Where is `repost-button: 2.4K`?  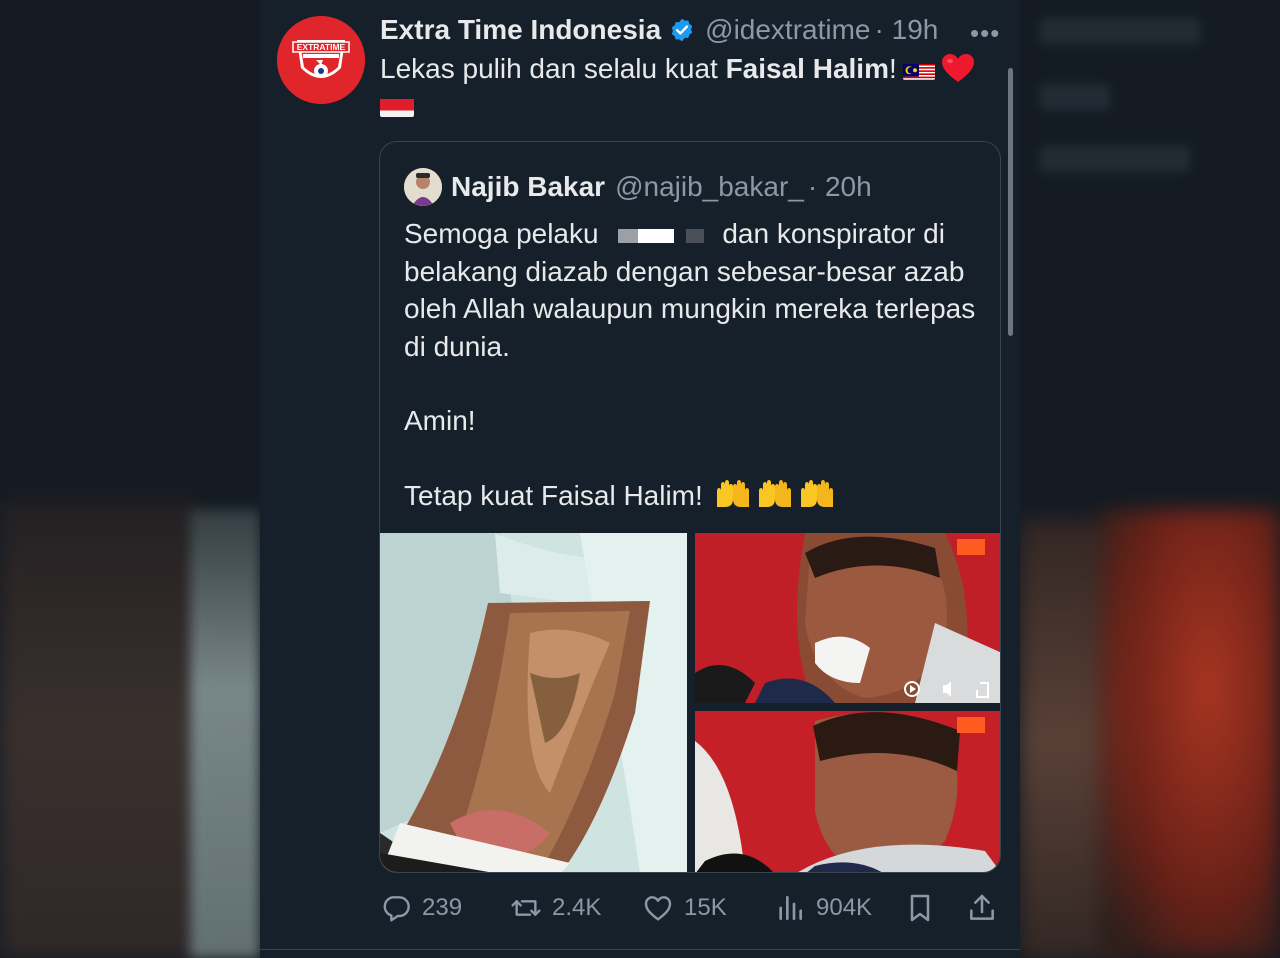 repost-button: 2.4K is located at coordinates (555, 908).